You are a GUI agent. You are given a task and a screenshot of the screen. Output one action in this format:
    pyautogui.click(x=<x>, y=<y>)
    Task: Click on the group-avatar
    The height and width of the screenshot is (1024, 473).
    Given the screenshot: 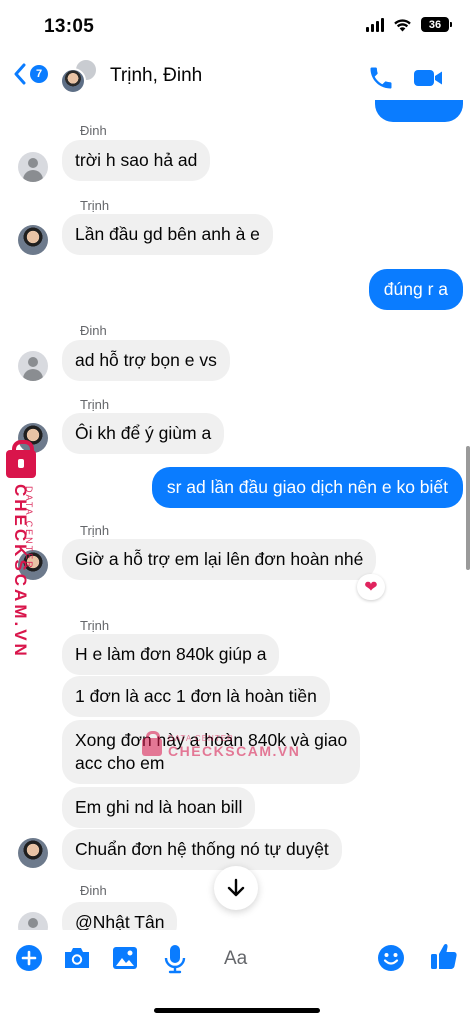 What is the action you would take?
    pyautogui.click(x=79, y=78)
    